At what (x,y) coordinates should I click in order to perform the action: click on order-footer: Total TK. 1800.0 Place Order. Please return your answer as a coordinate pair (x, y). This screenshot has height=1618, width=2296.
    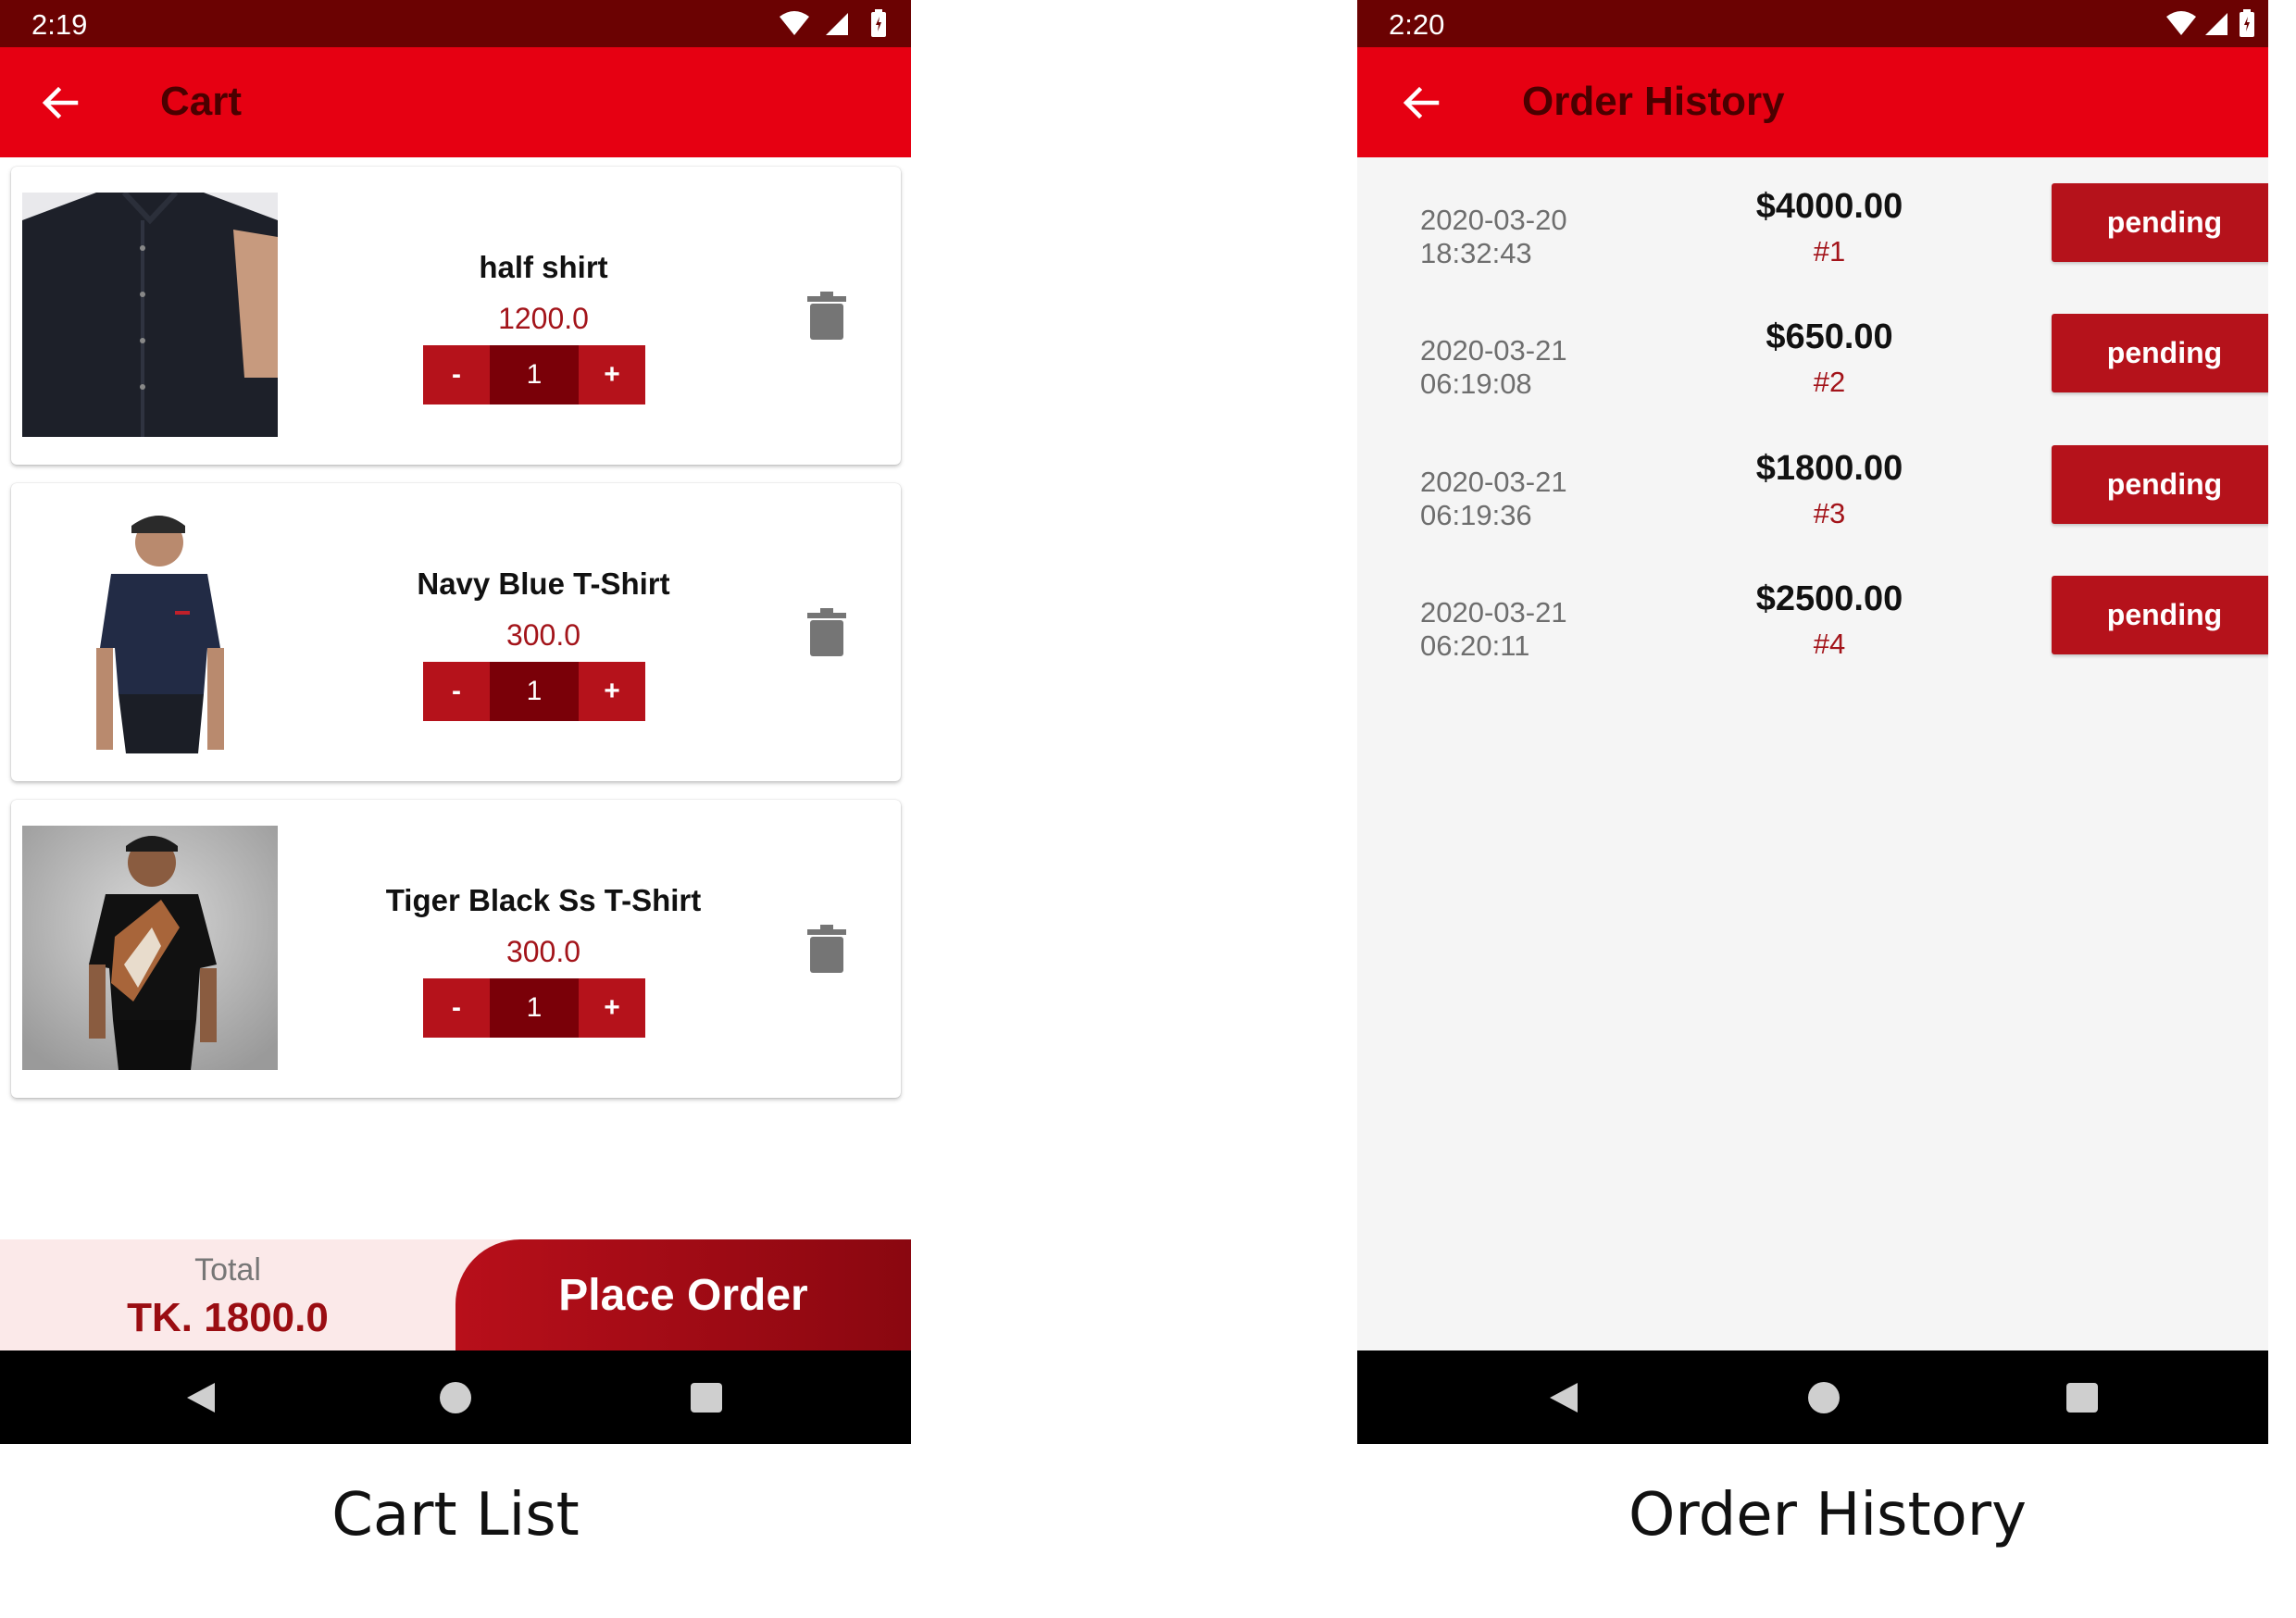
    Looking at the image, I should click on (455, 1294).